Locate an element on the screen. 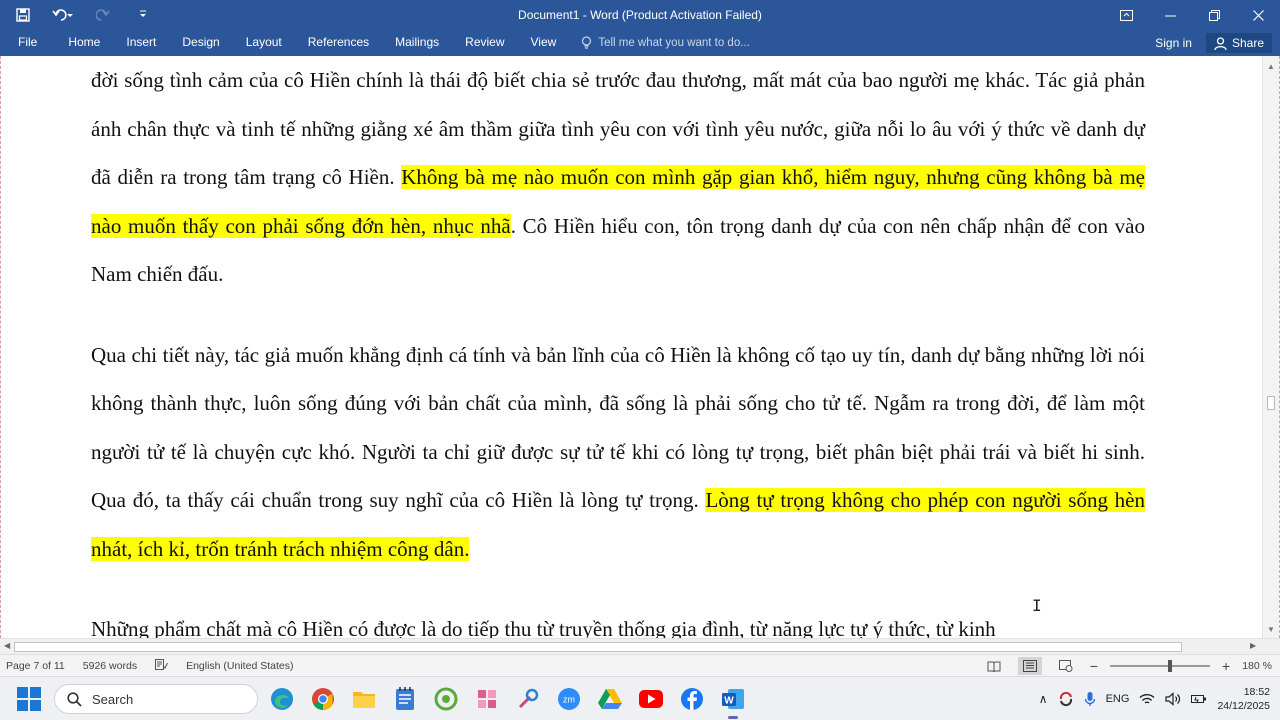 This screenshot has height=720, width=1280. ribbon-display-icon is located at coordinates (1126, 15).